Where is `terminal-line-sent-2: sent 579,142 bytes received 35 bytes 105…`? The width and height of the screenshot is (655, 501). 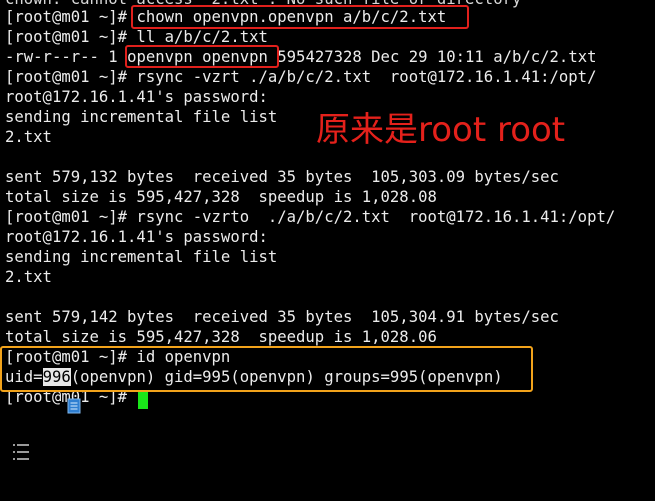
terminal-line-sent-2: sent 579,142 bytes received 35 bytes 105… is located at coordinates (282, 317).